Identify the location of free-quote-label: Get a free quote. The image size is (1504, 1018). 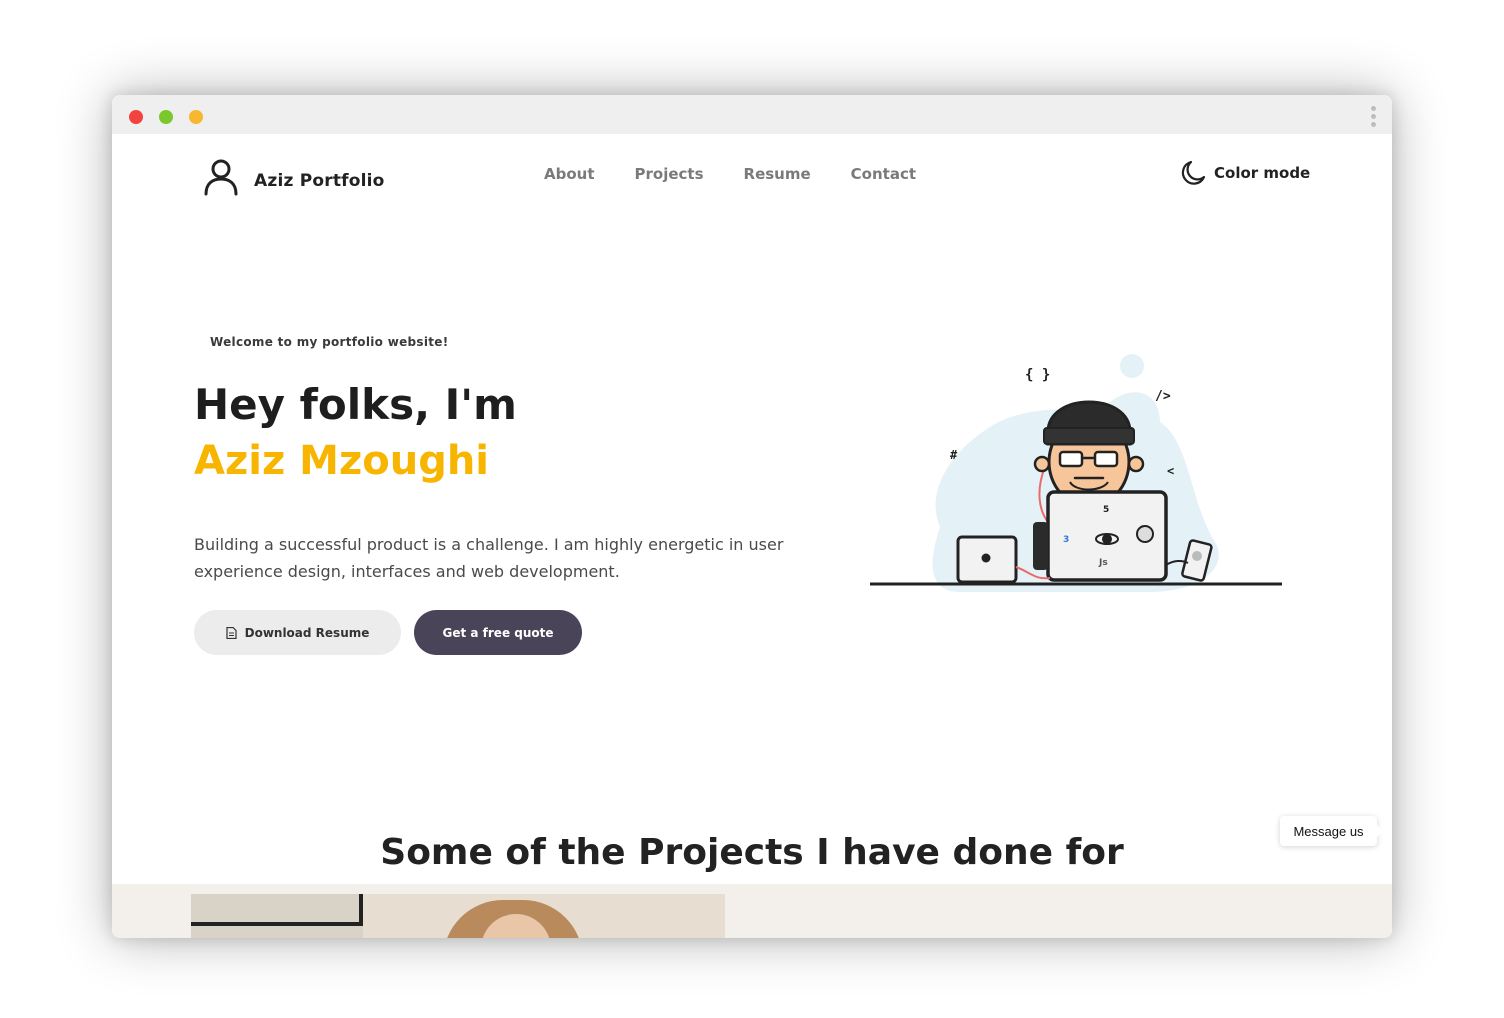
(498, 632).